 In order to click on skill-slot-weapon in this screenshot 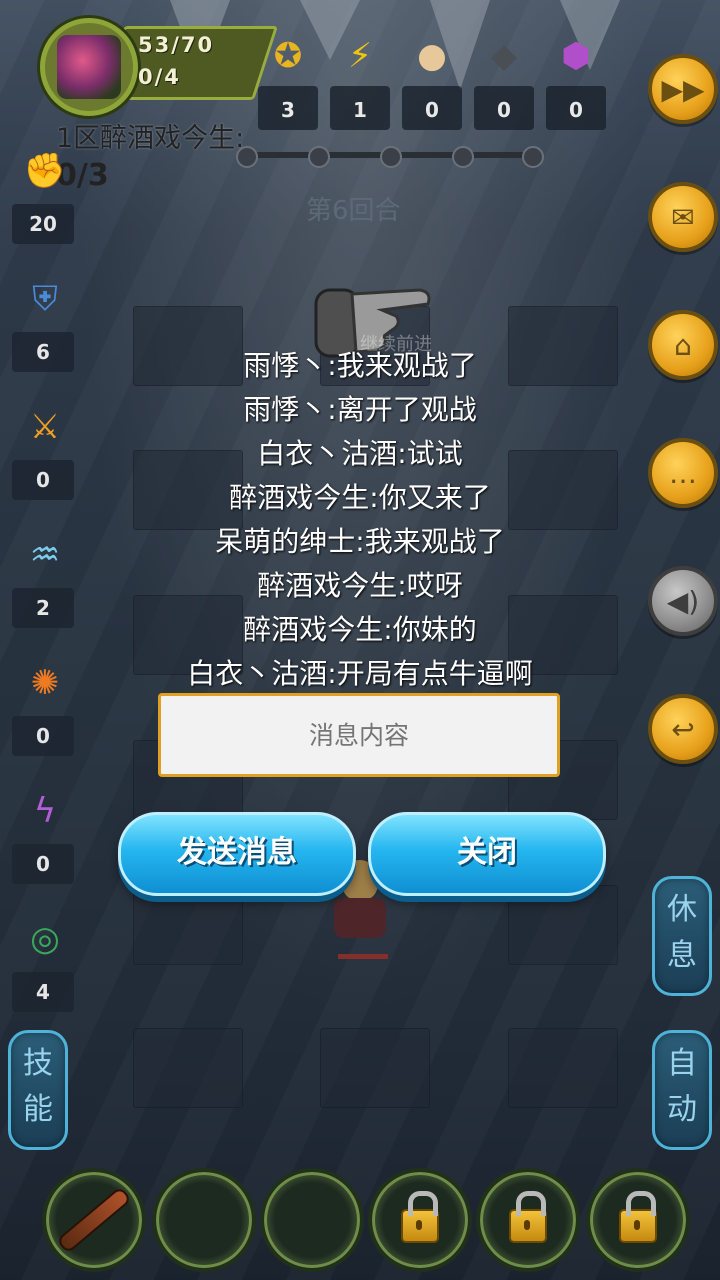, I will do `click(94, 1220)`.